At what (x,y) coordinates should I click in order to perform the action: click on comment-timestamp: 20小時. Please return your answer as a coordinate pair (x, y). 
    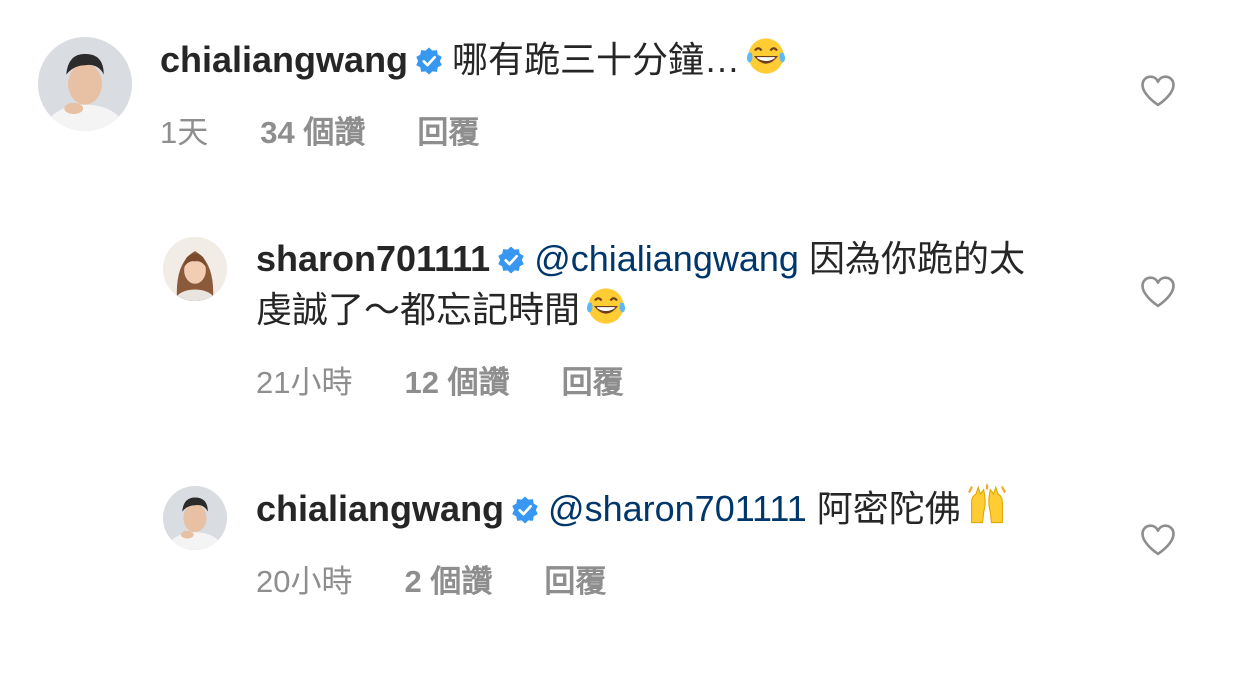
    Looking at the image, I should click on (304, 581).